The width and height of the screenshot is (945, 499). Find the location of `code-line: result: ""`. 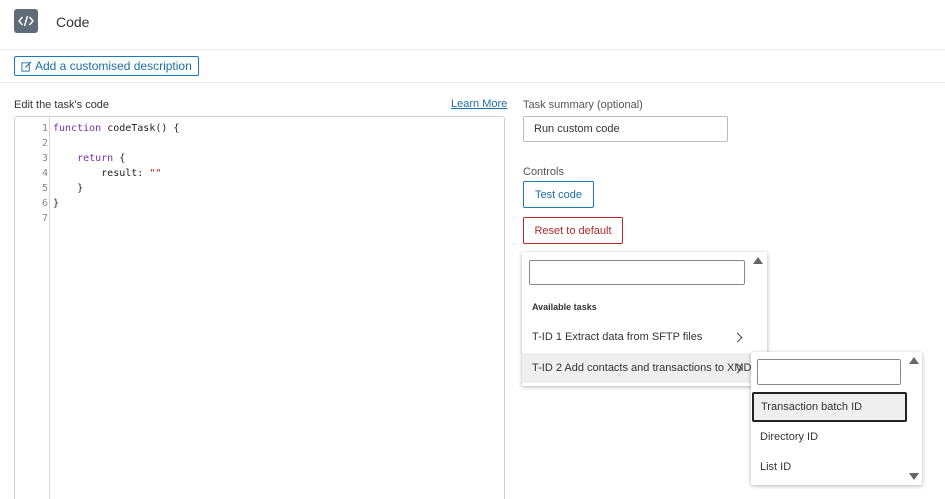

code-line: result: "" is located at coordinates (107, 173).